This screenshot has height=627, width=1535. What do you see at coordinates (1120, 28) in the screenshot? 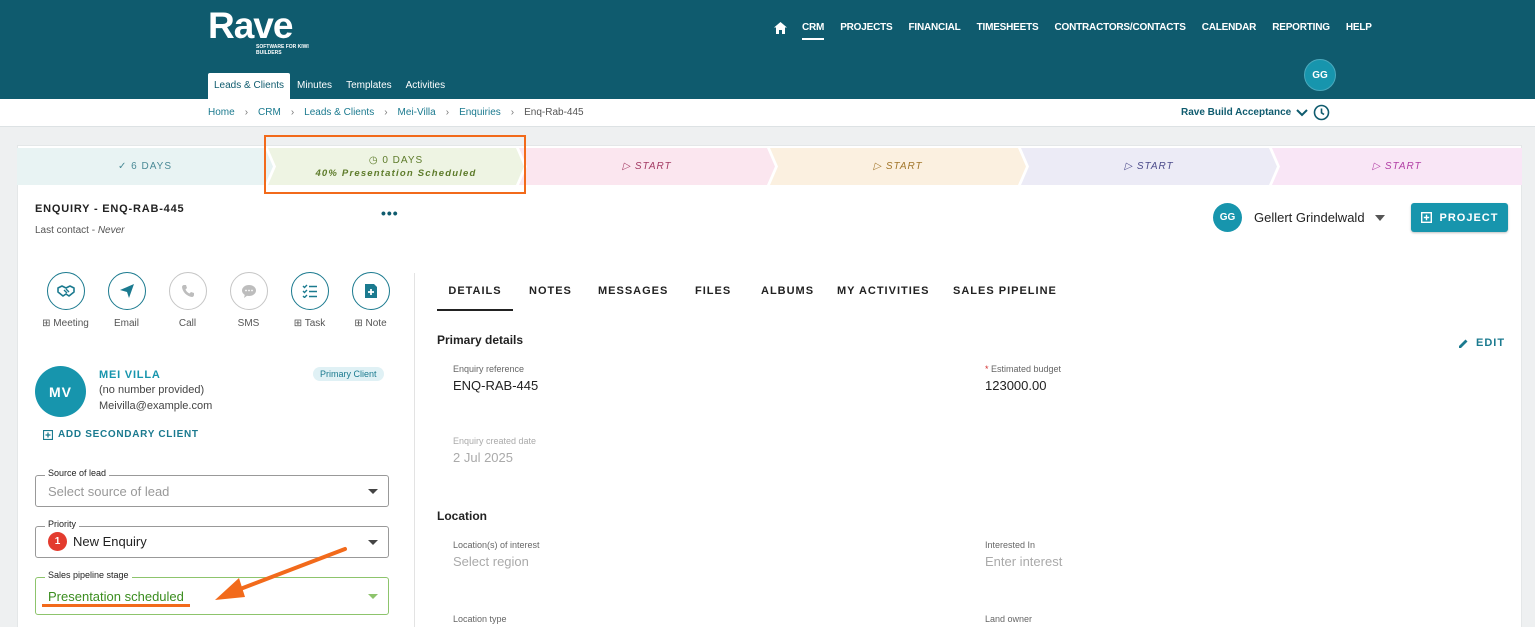
I see `nav-contractors-contacts: CONTRACTORS/CONTACTS` at bounding box center [1120, 28].